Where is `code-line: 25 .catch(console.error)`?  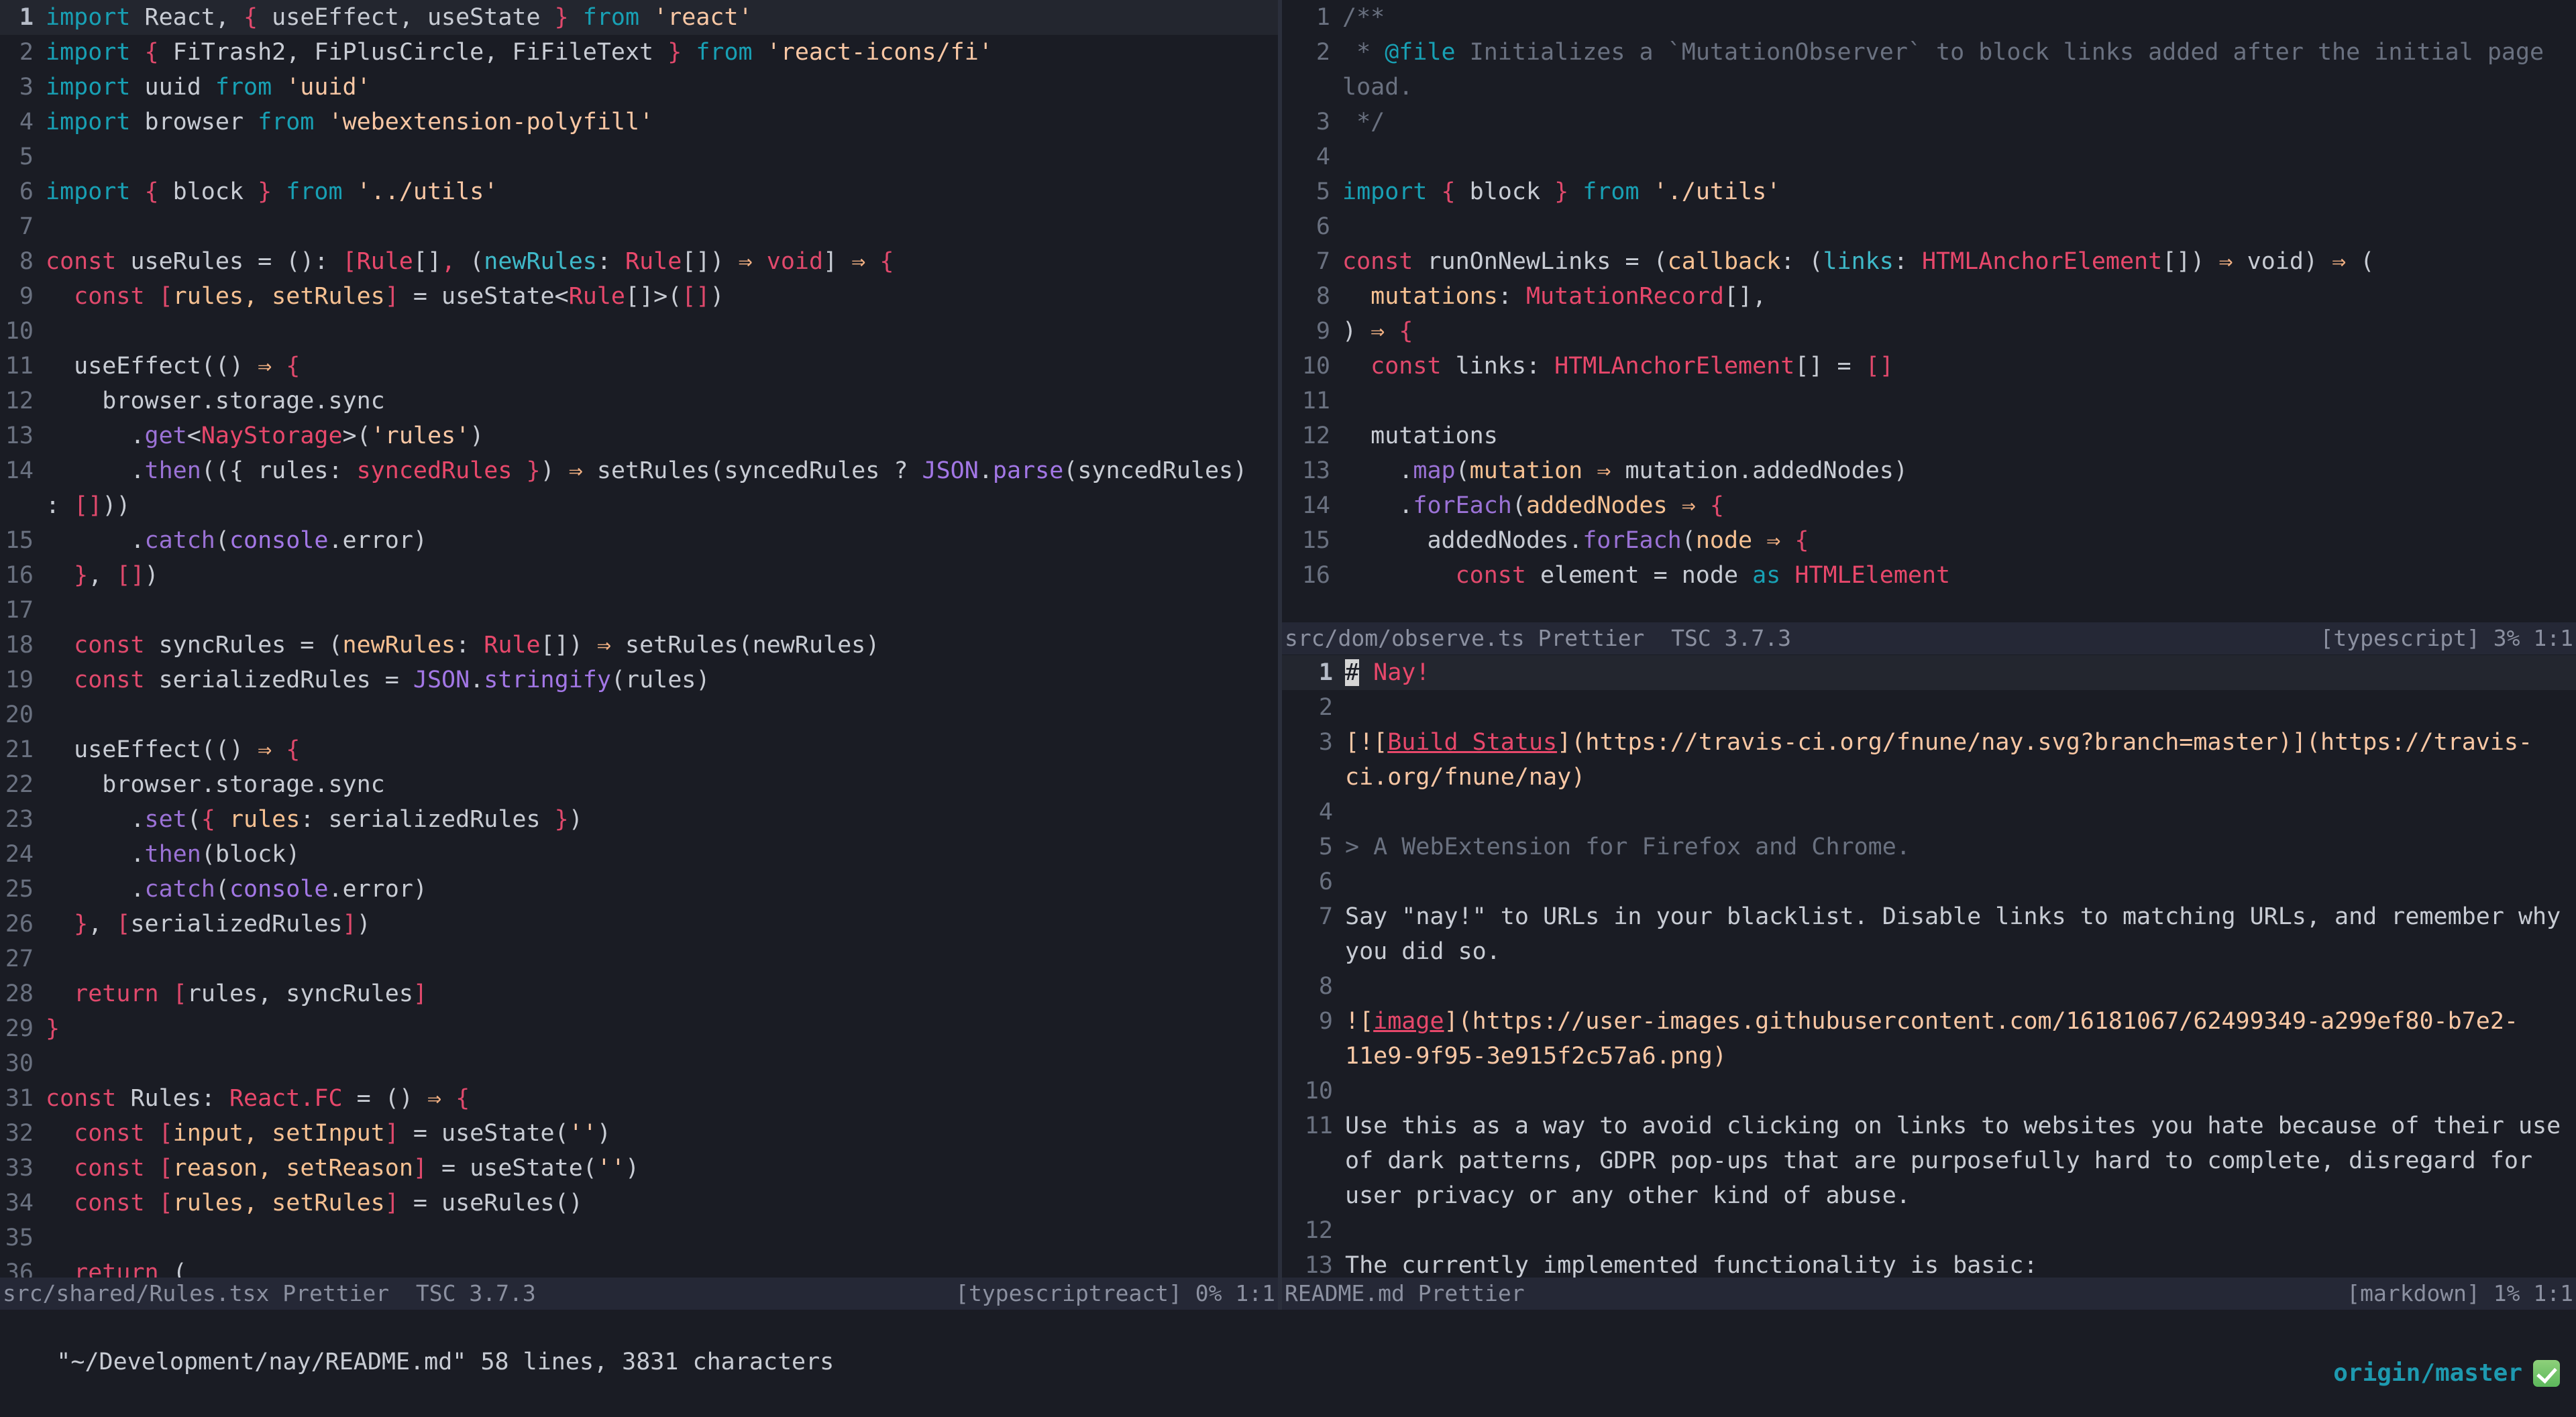
code-line: 25 .catch(console.error) is located at coordinates (639, 889).